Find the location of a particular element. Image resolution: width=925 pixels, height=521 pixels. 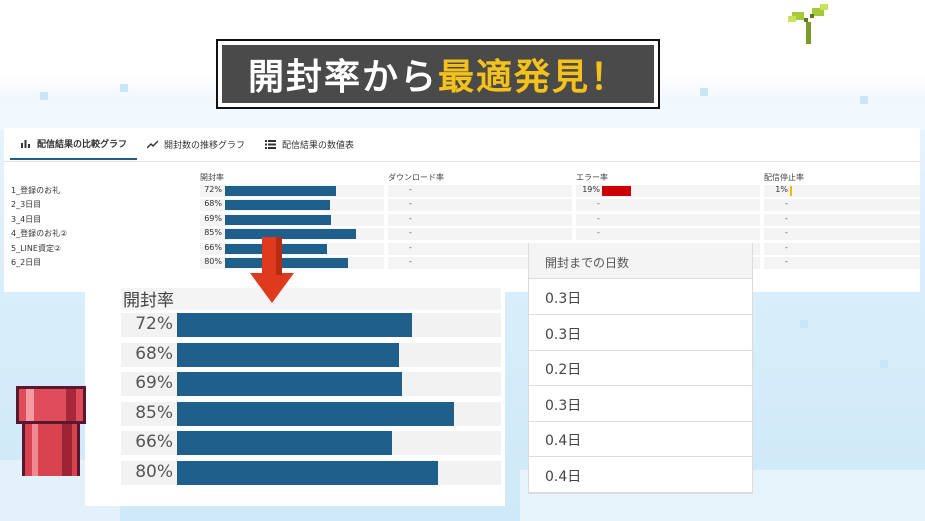

stop-rate-pct: 1% is located at coordinates (781, 189).